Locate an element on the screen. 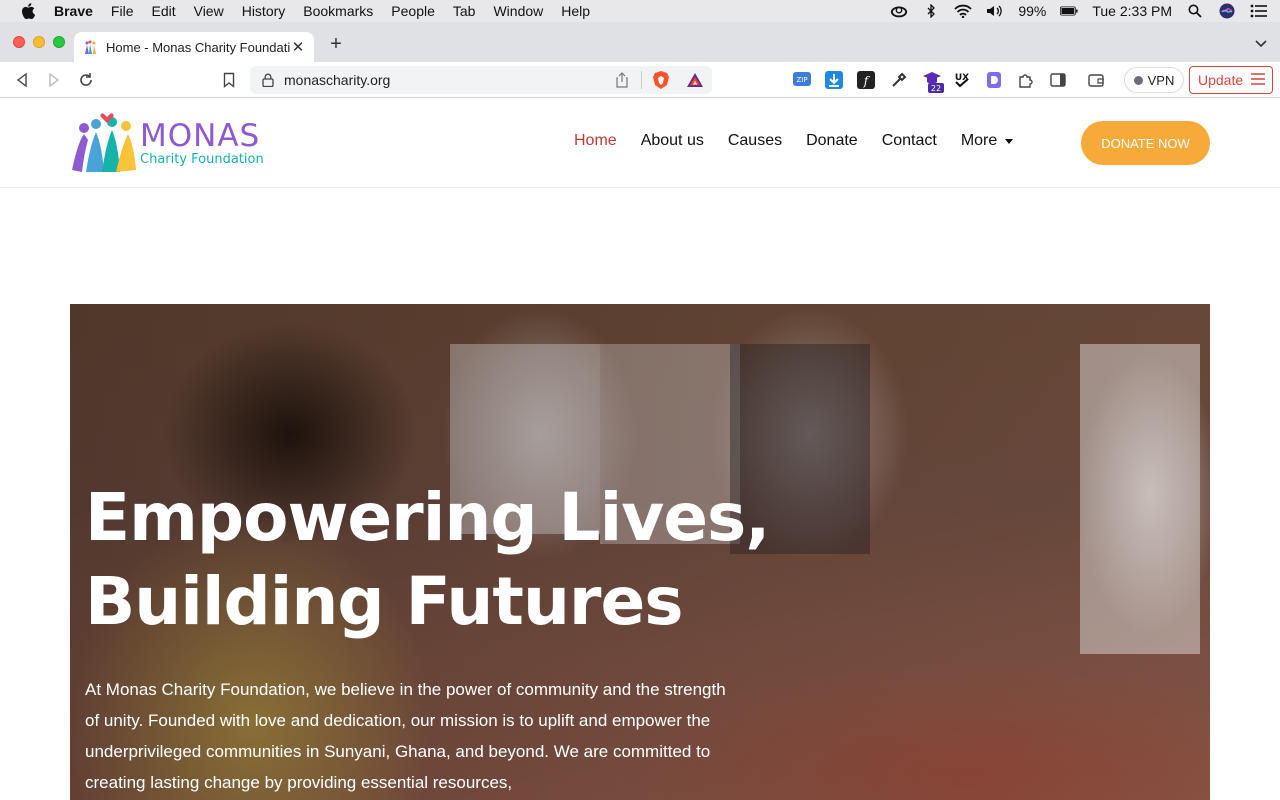 The image size is (1280, 800). apple-icon is located at coordinates (28, 11).